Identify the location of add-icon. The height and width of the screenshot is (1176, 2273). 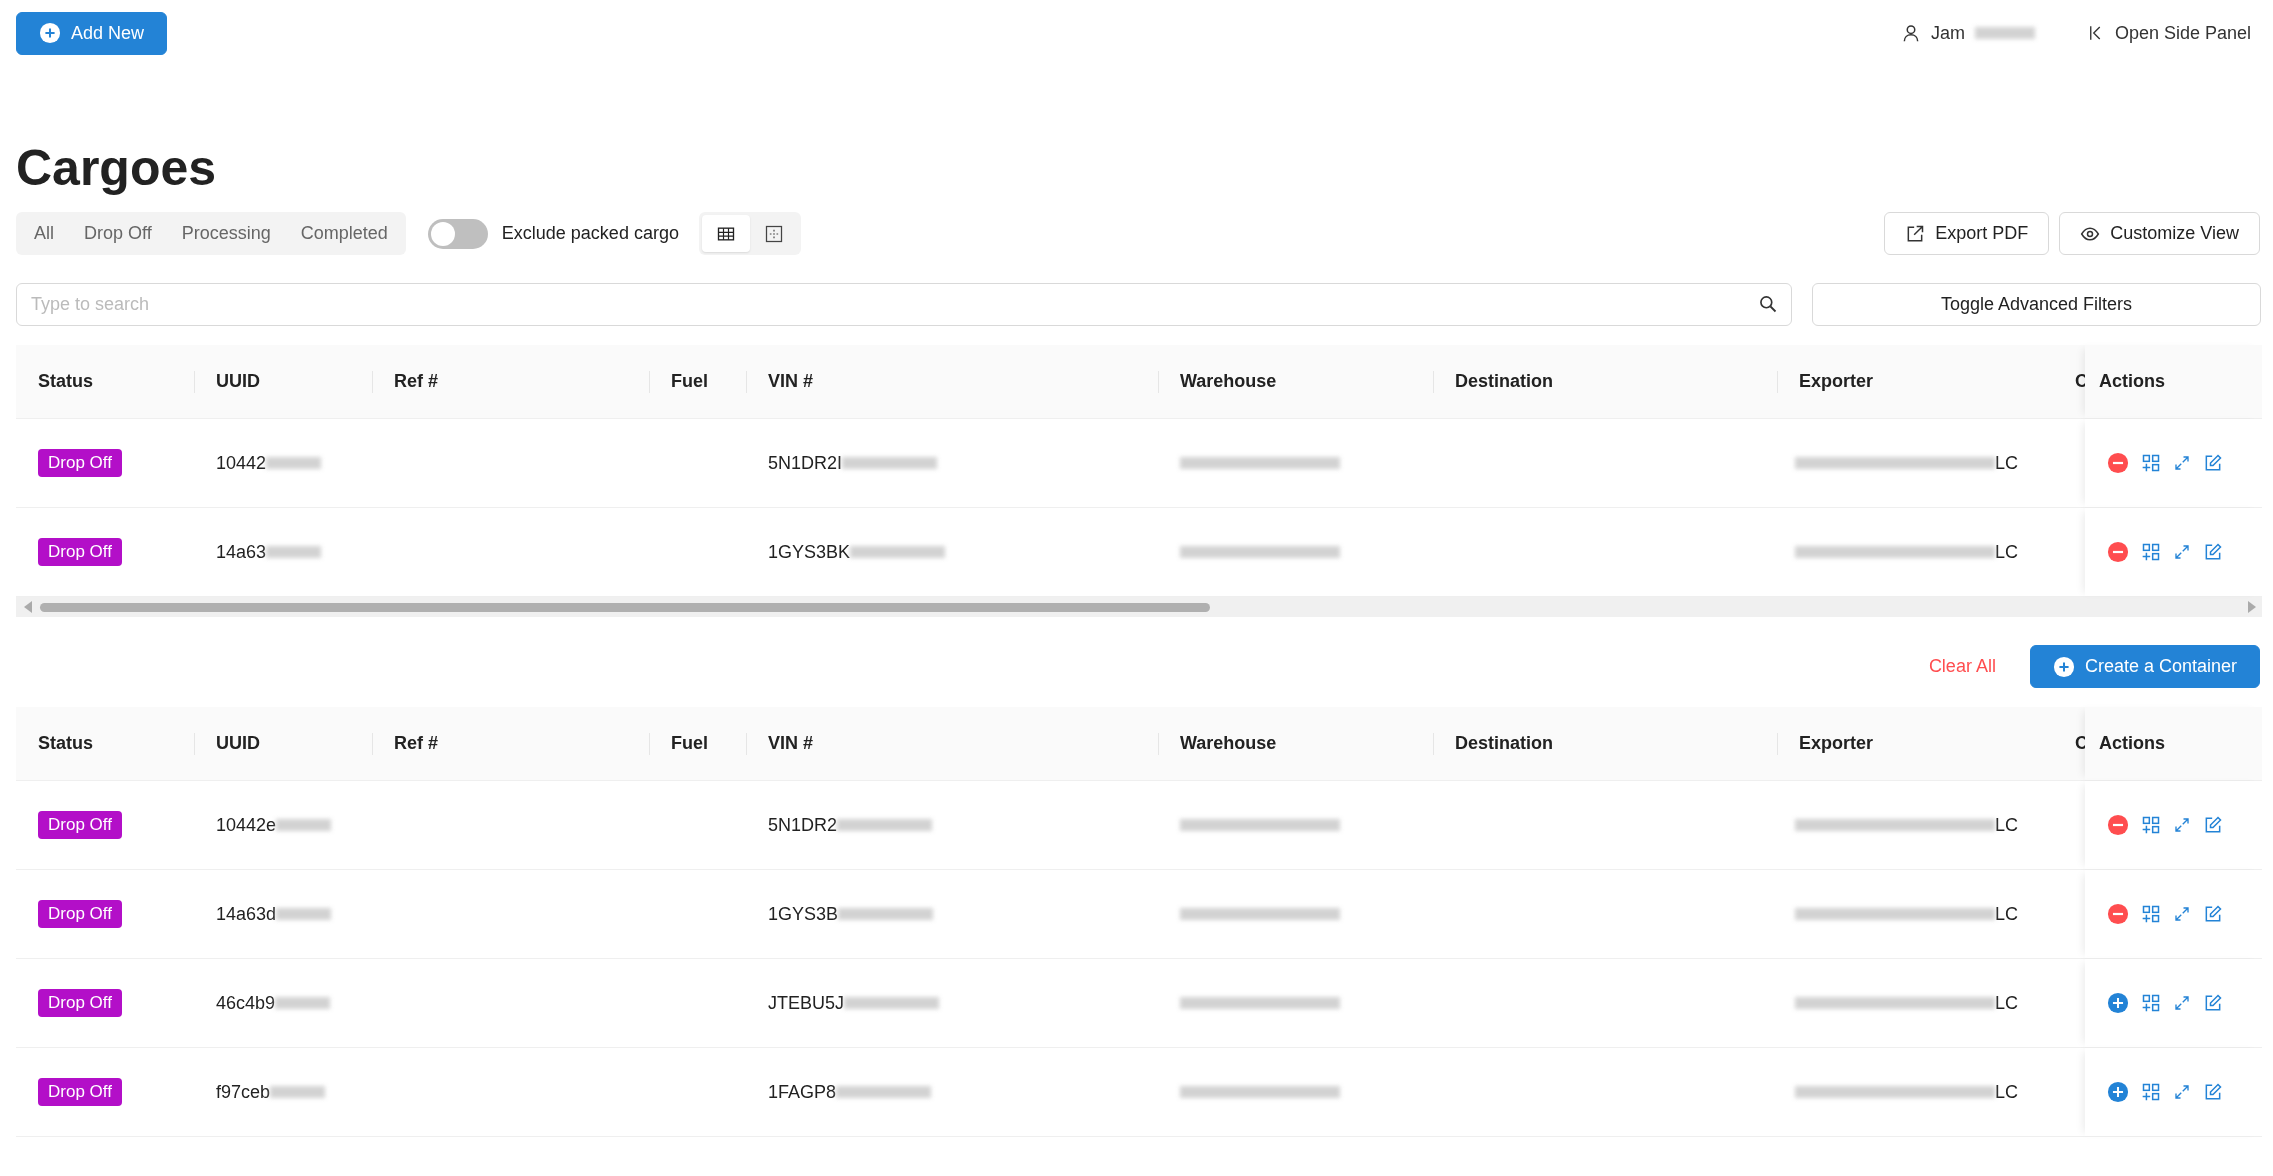
(2118, 1092).